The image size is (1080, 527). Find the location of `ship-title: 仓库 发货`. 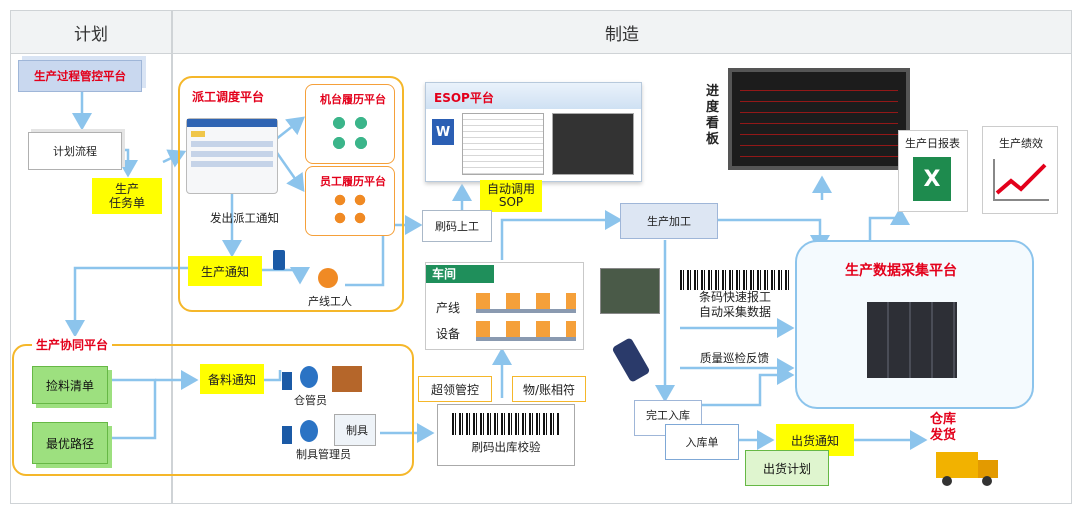

ship-title: 仓库 发货 is located at coordinates (943, 427).